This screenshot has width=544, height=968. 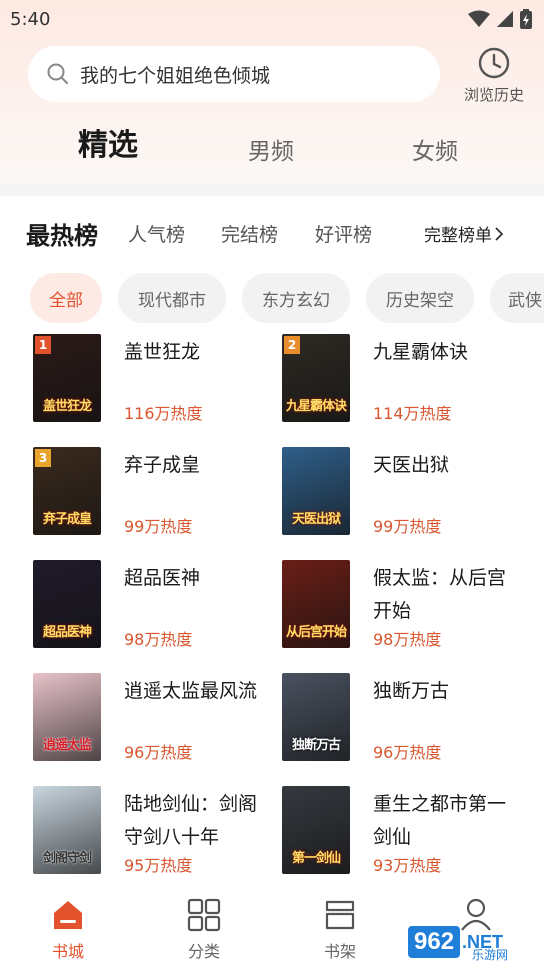 What do you see at coordinates (162, 578) in the screenshot?
I see `book-title: 超品医神` at bounding box center [162, 578].